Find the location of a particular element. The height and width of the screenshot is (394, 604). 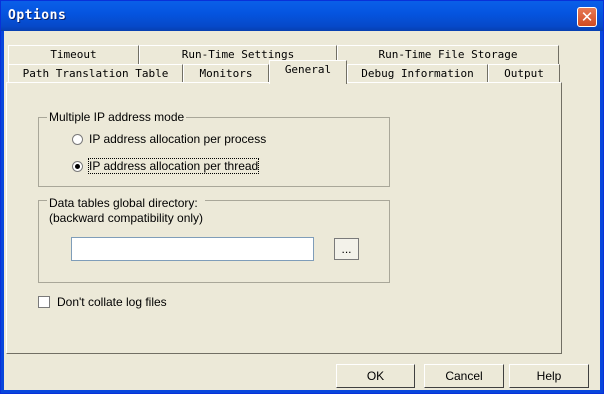

ip-mode-legend: Multiple IP address mode is located at coordinates (117, 117).